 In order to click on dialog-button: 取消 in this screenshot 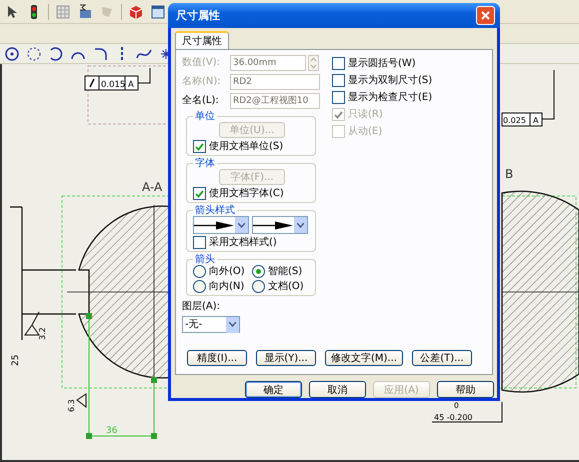, I will do `click(337, 389)`.